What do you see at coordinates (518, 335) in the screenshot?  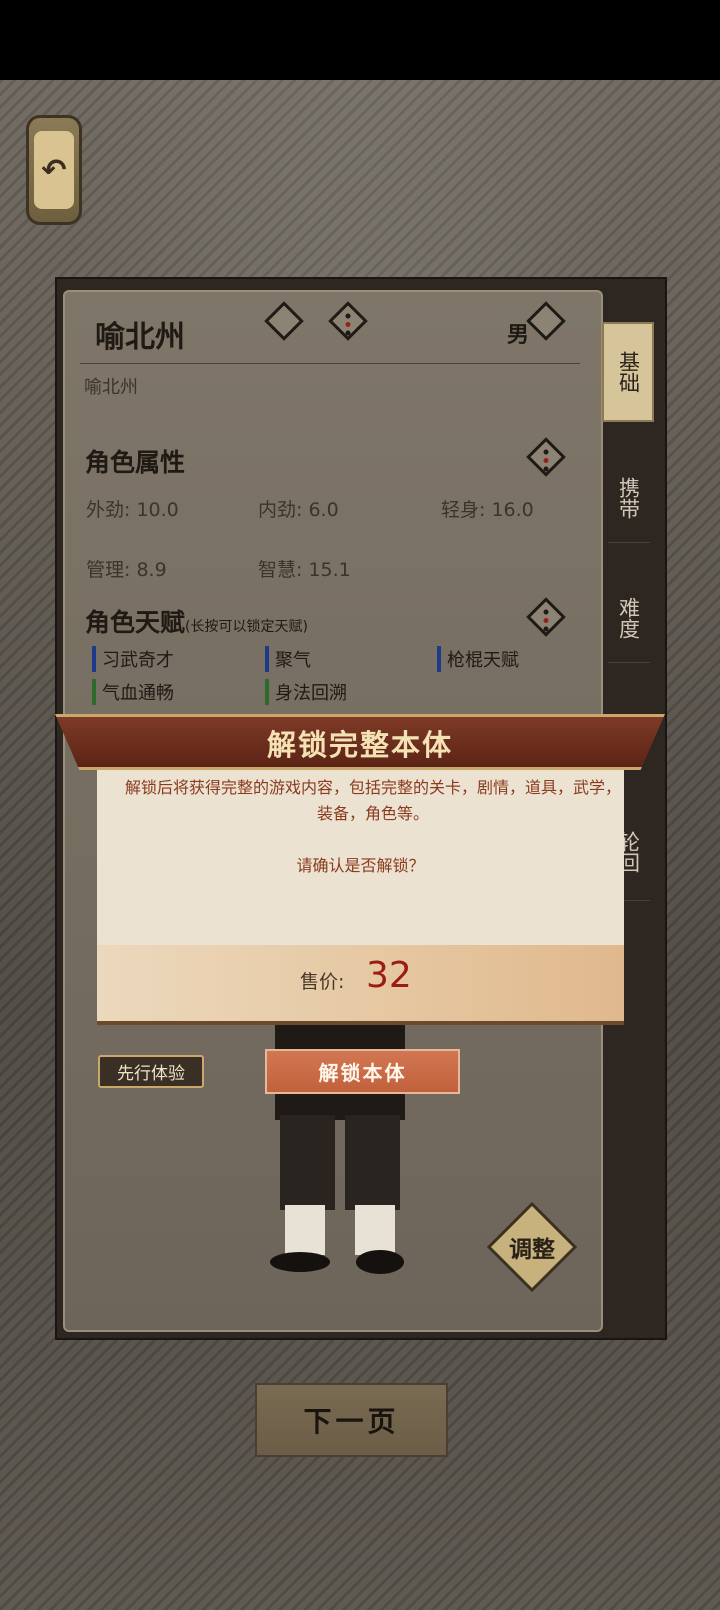 I see `gender-label: 男` at bounding box center [518, 335].